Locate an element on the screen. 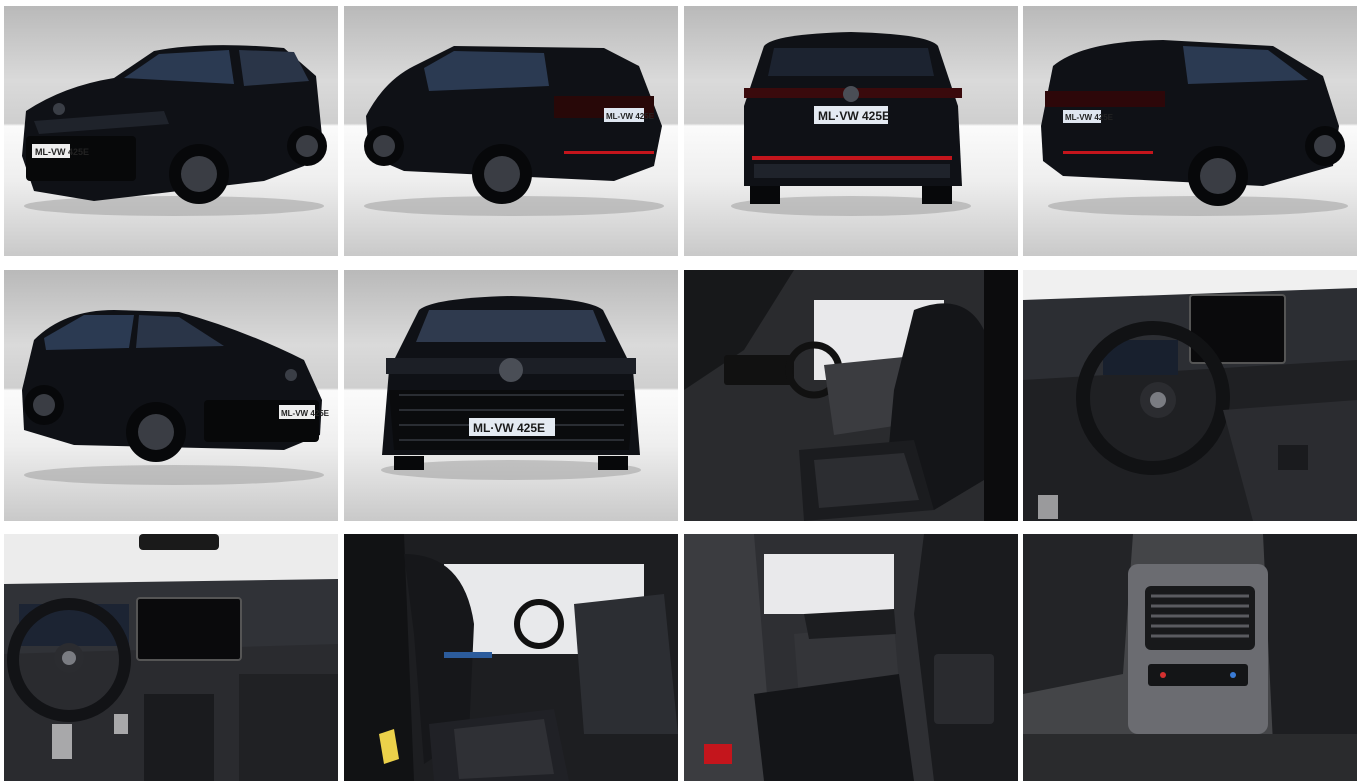 The image size is (1365, 781). photo-rear-vents is located at coordinates (1190, 657).